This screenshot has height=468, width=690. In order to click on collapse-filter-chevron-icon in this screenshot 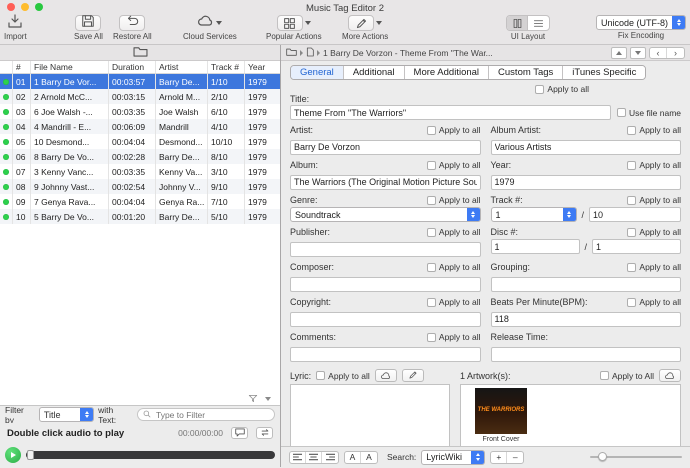, I will do `click(268, 398)`.